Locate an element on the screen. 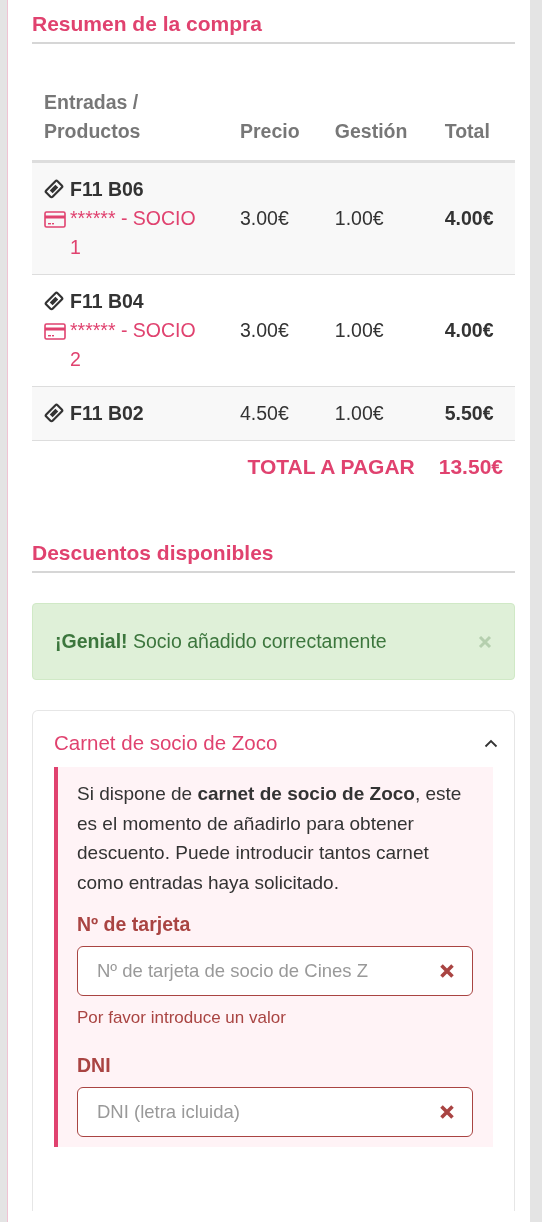 The height and width of the screenshot is (1222, 542). chevron-icon is located at coordinates (491, 743).